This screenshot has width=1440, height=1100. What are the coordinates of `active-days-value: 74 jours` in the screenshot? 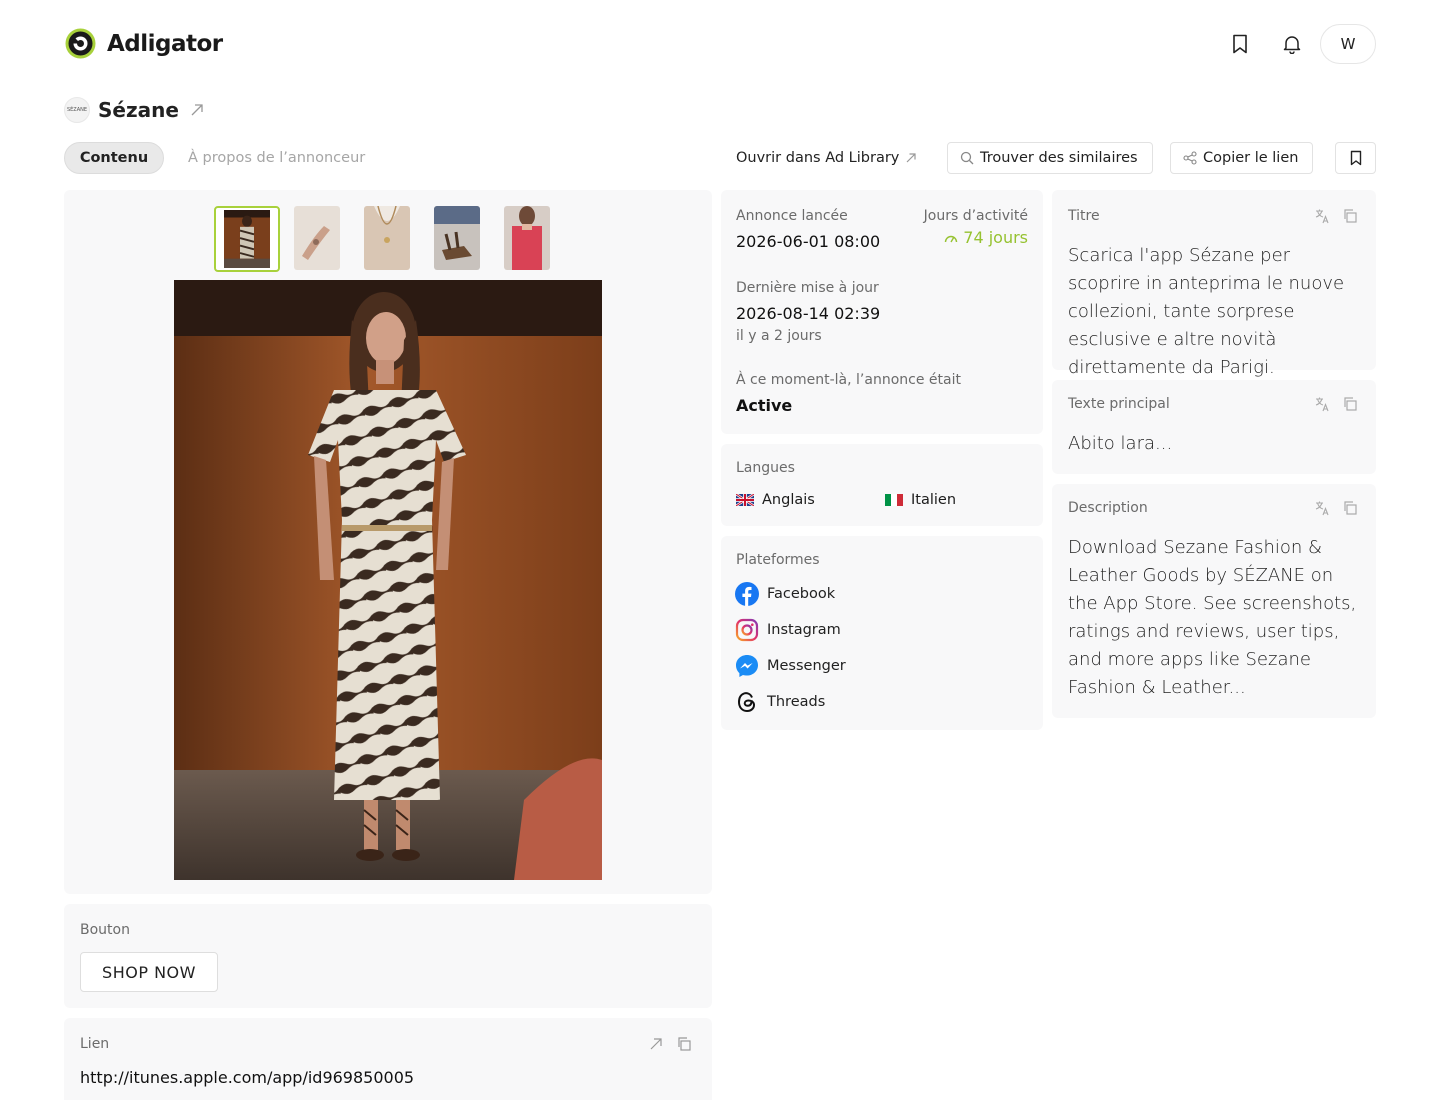 It's located at (995, 237).